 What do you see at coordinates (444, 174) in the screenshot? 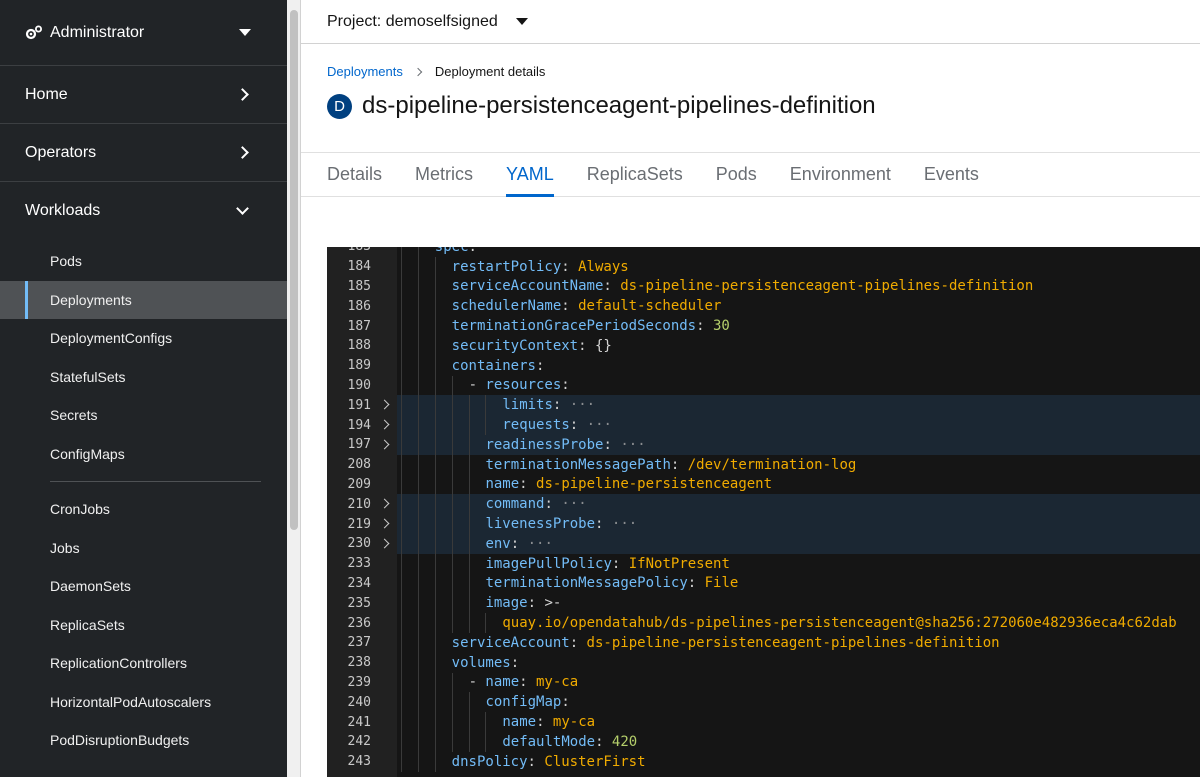
I see `tab-metrics: Metrics` at bounding box center [444, 174].